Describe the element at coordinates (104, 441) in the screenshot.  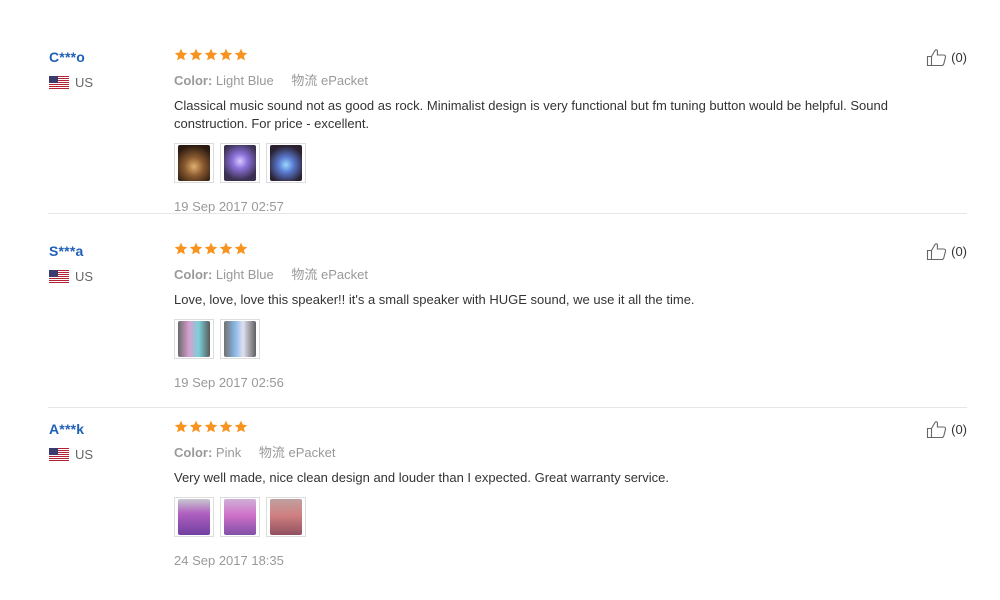
I see `reviewer-info: A***k US` at that location.